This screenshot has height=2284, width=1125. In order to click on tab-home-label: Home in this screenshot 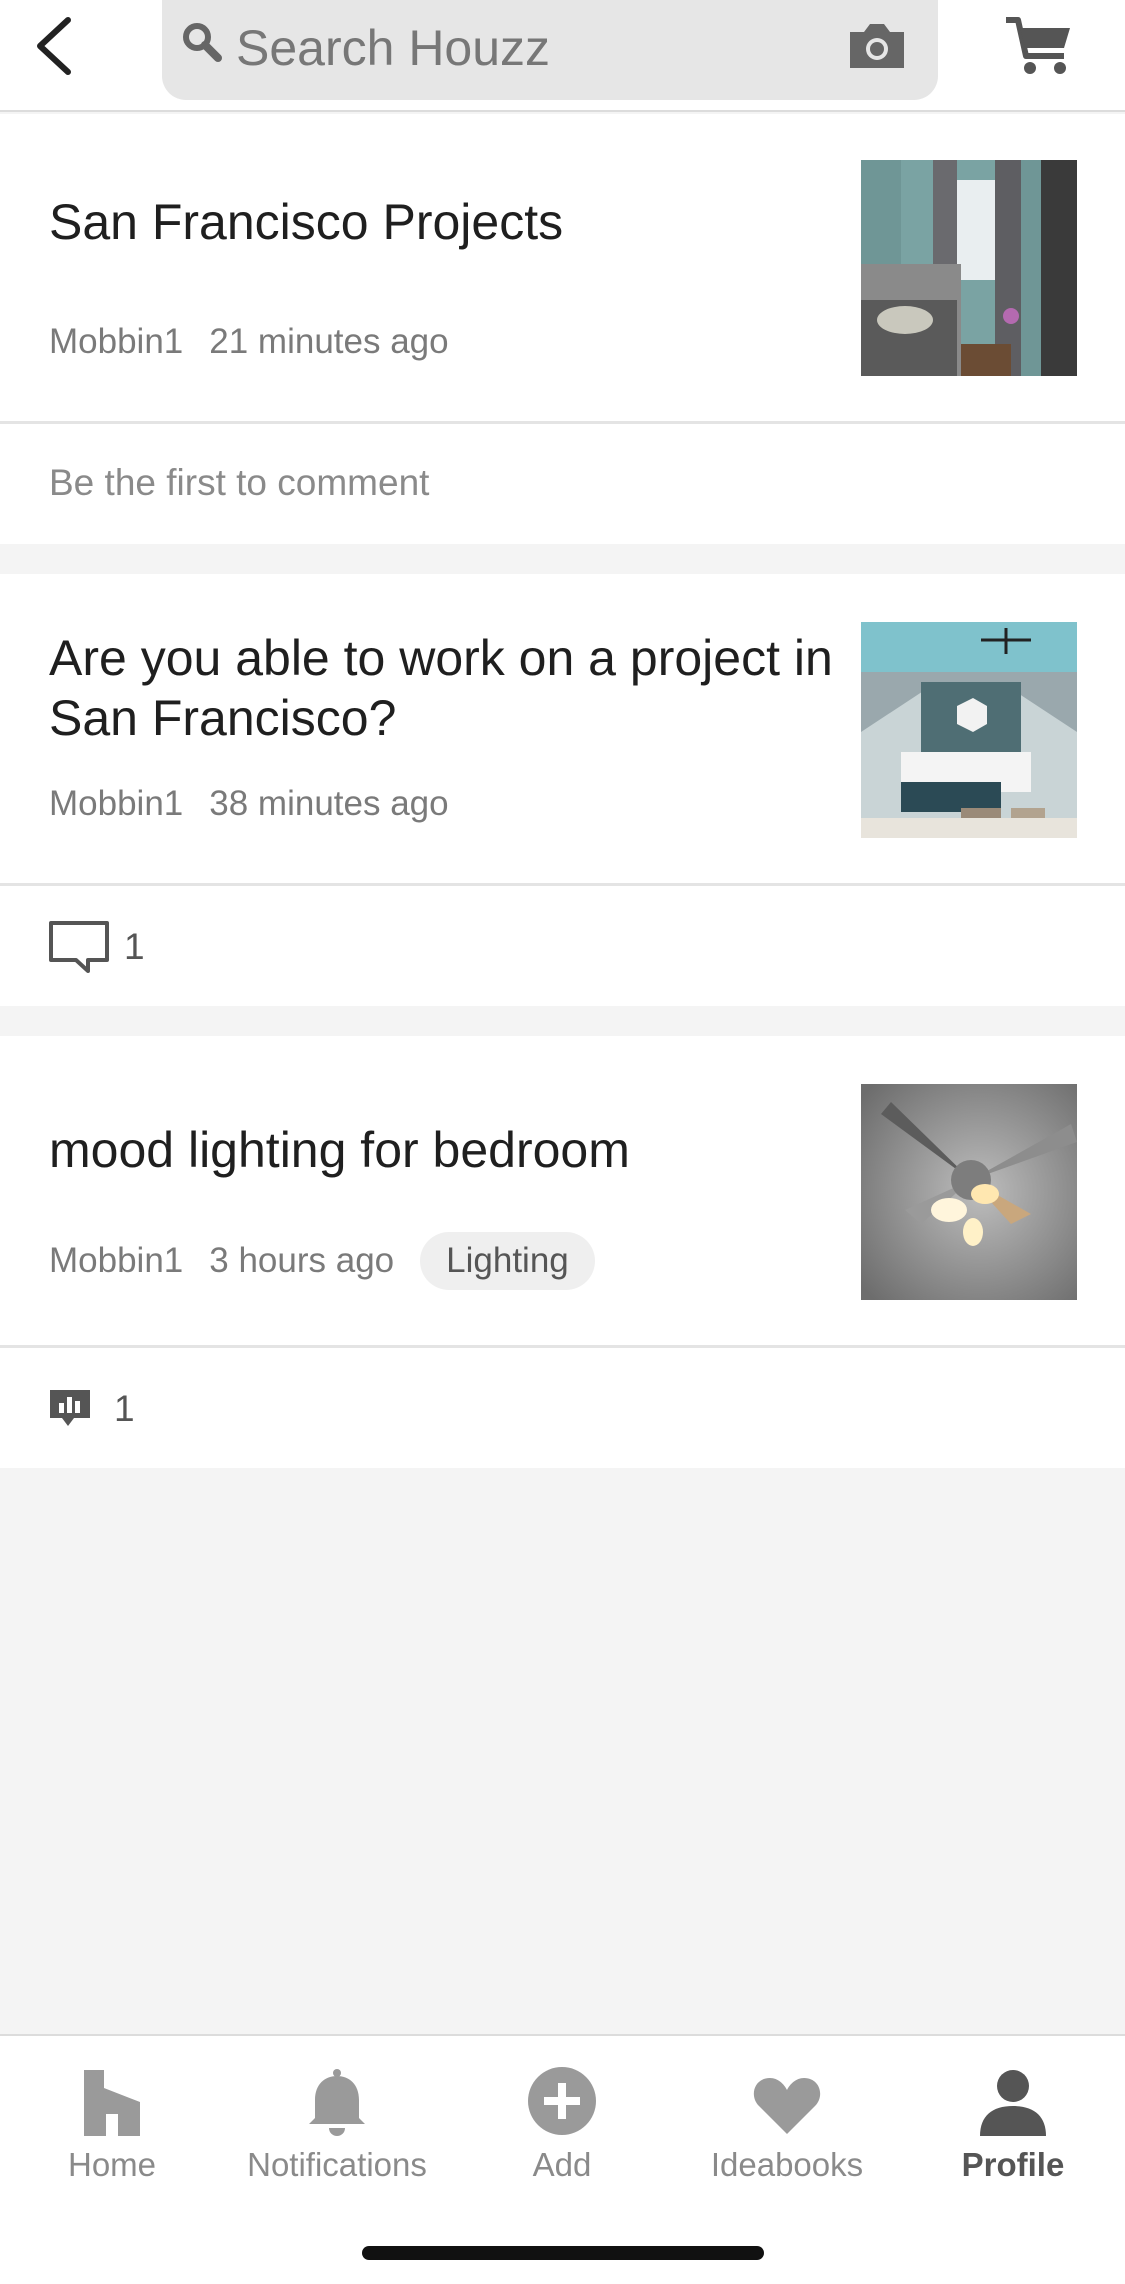, I will do `click(112, 2164)`.